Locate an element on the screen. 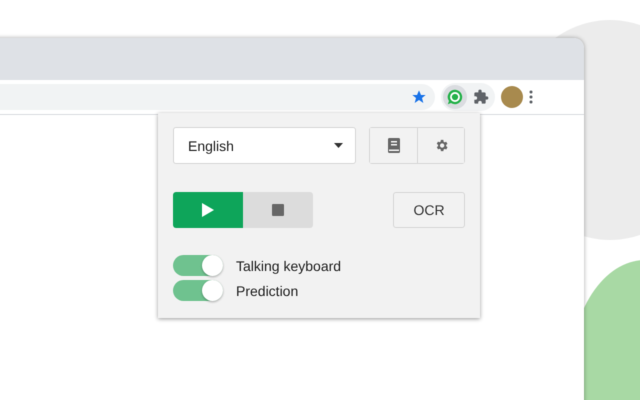  dropdown-caret-icon is located at coordinates (338, 145).